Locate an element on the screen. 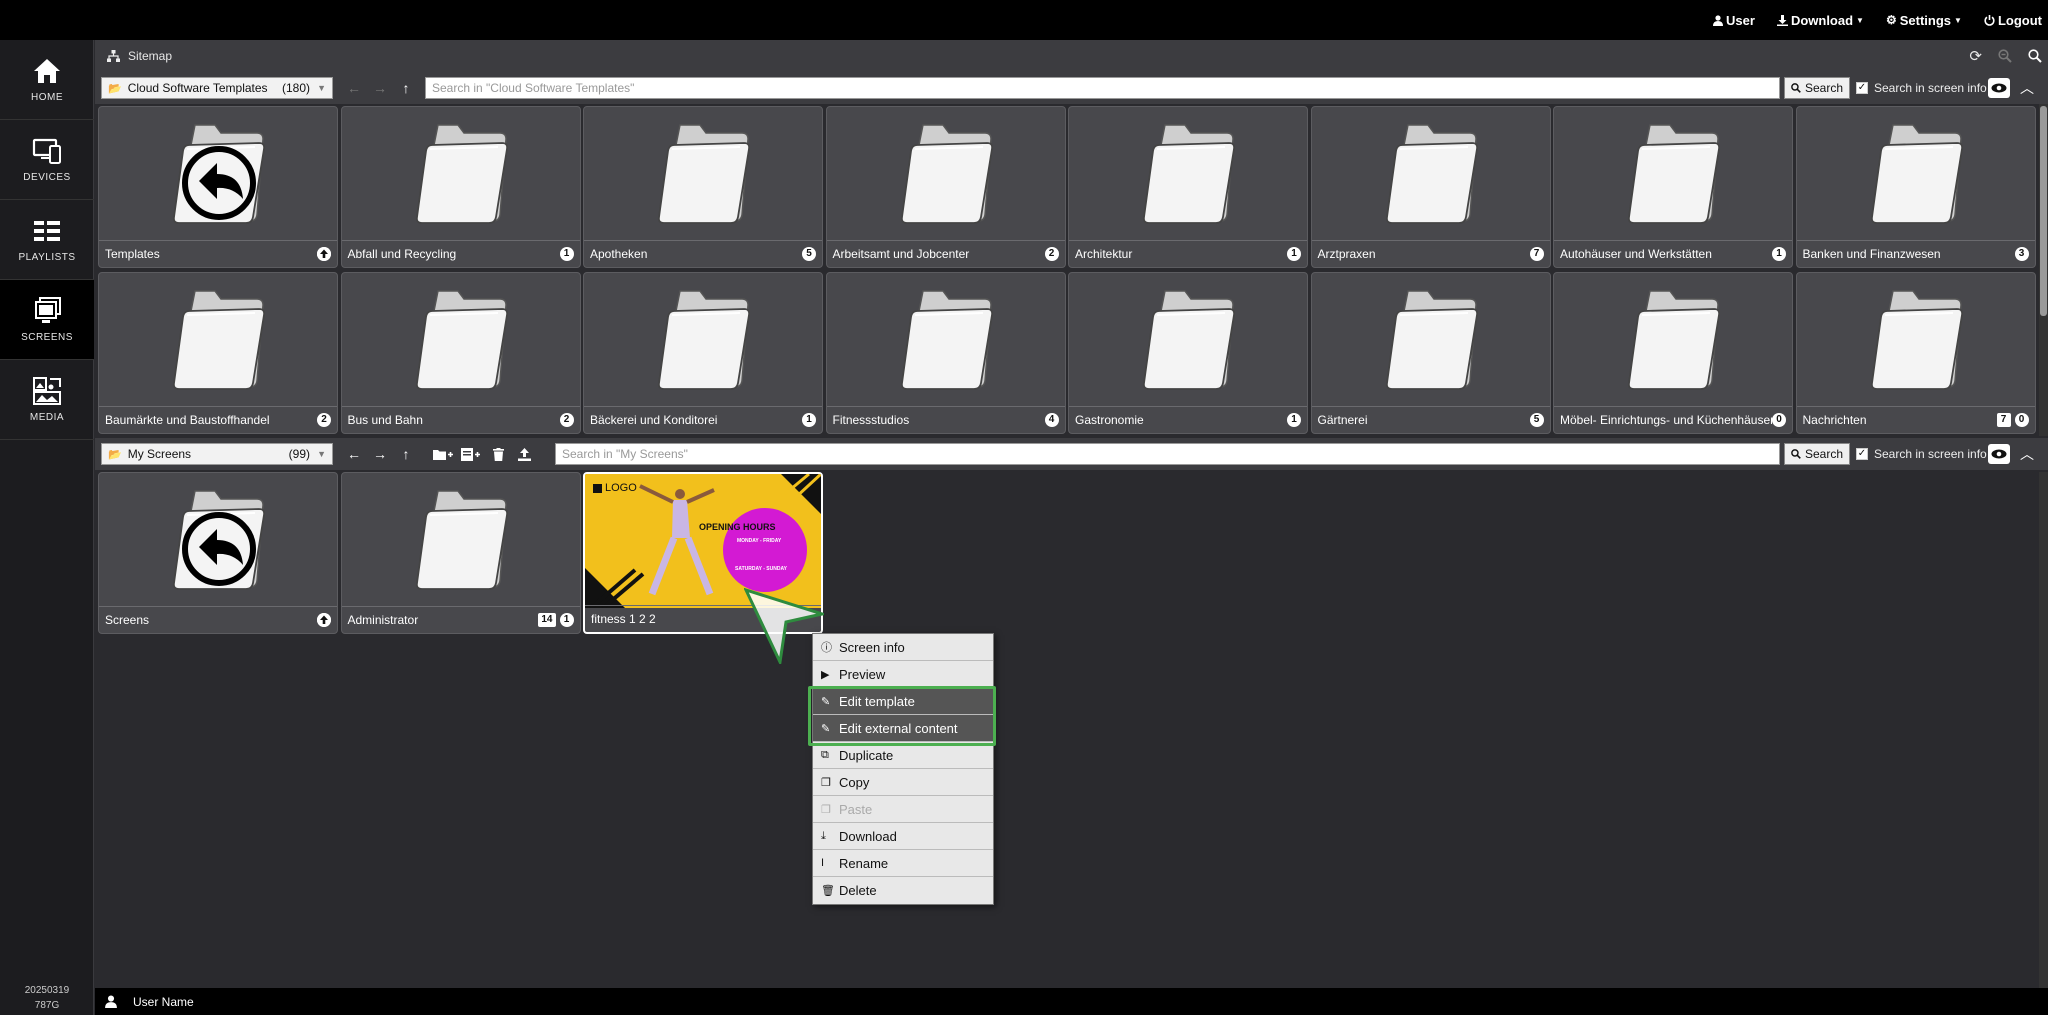 Image resolution: width=2048 pixels, height=1015 pixels. zoom-out-icon is located at coordinates (2005, 56).